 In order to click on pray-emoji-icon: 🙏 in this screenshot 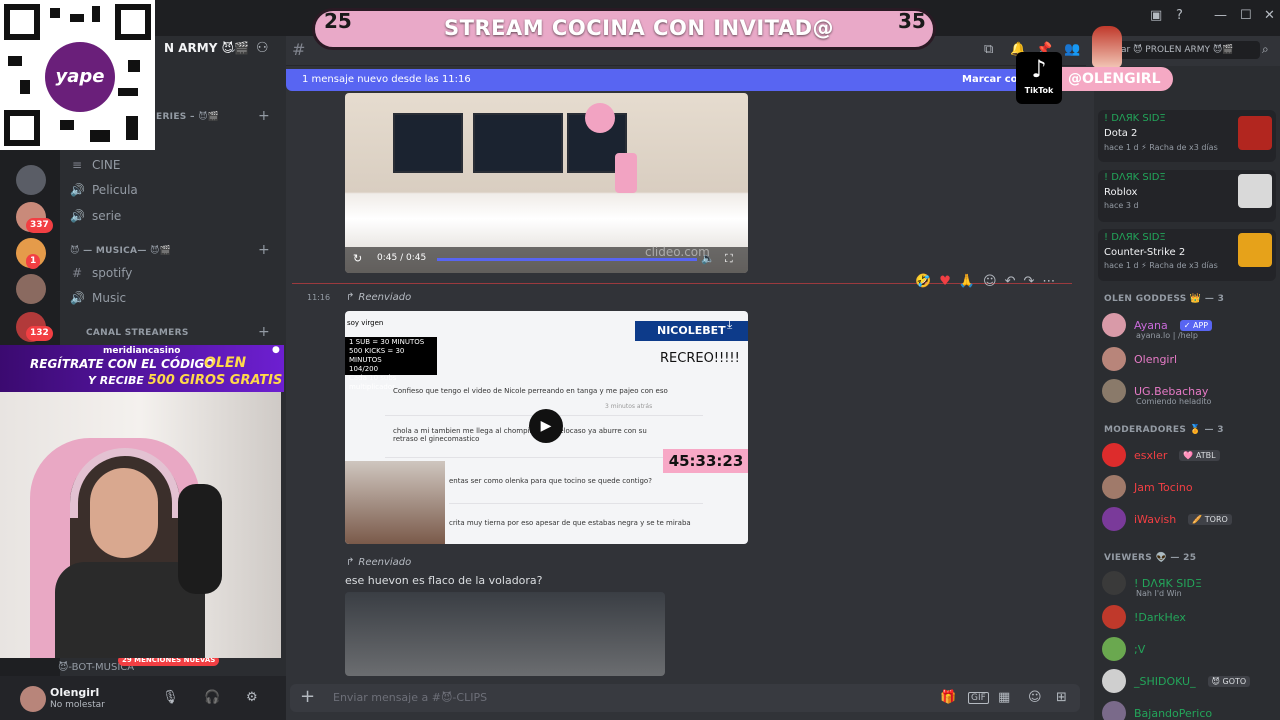, I will do `click(967, 281)`.